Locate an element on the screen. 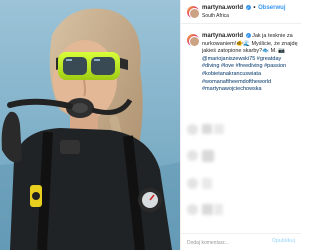 Image resolution: width=320 pixels, height=250 pixels. caption-hashtags: #martynawojciechowska is located at coordinates (232, 89).